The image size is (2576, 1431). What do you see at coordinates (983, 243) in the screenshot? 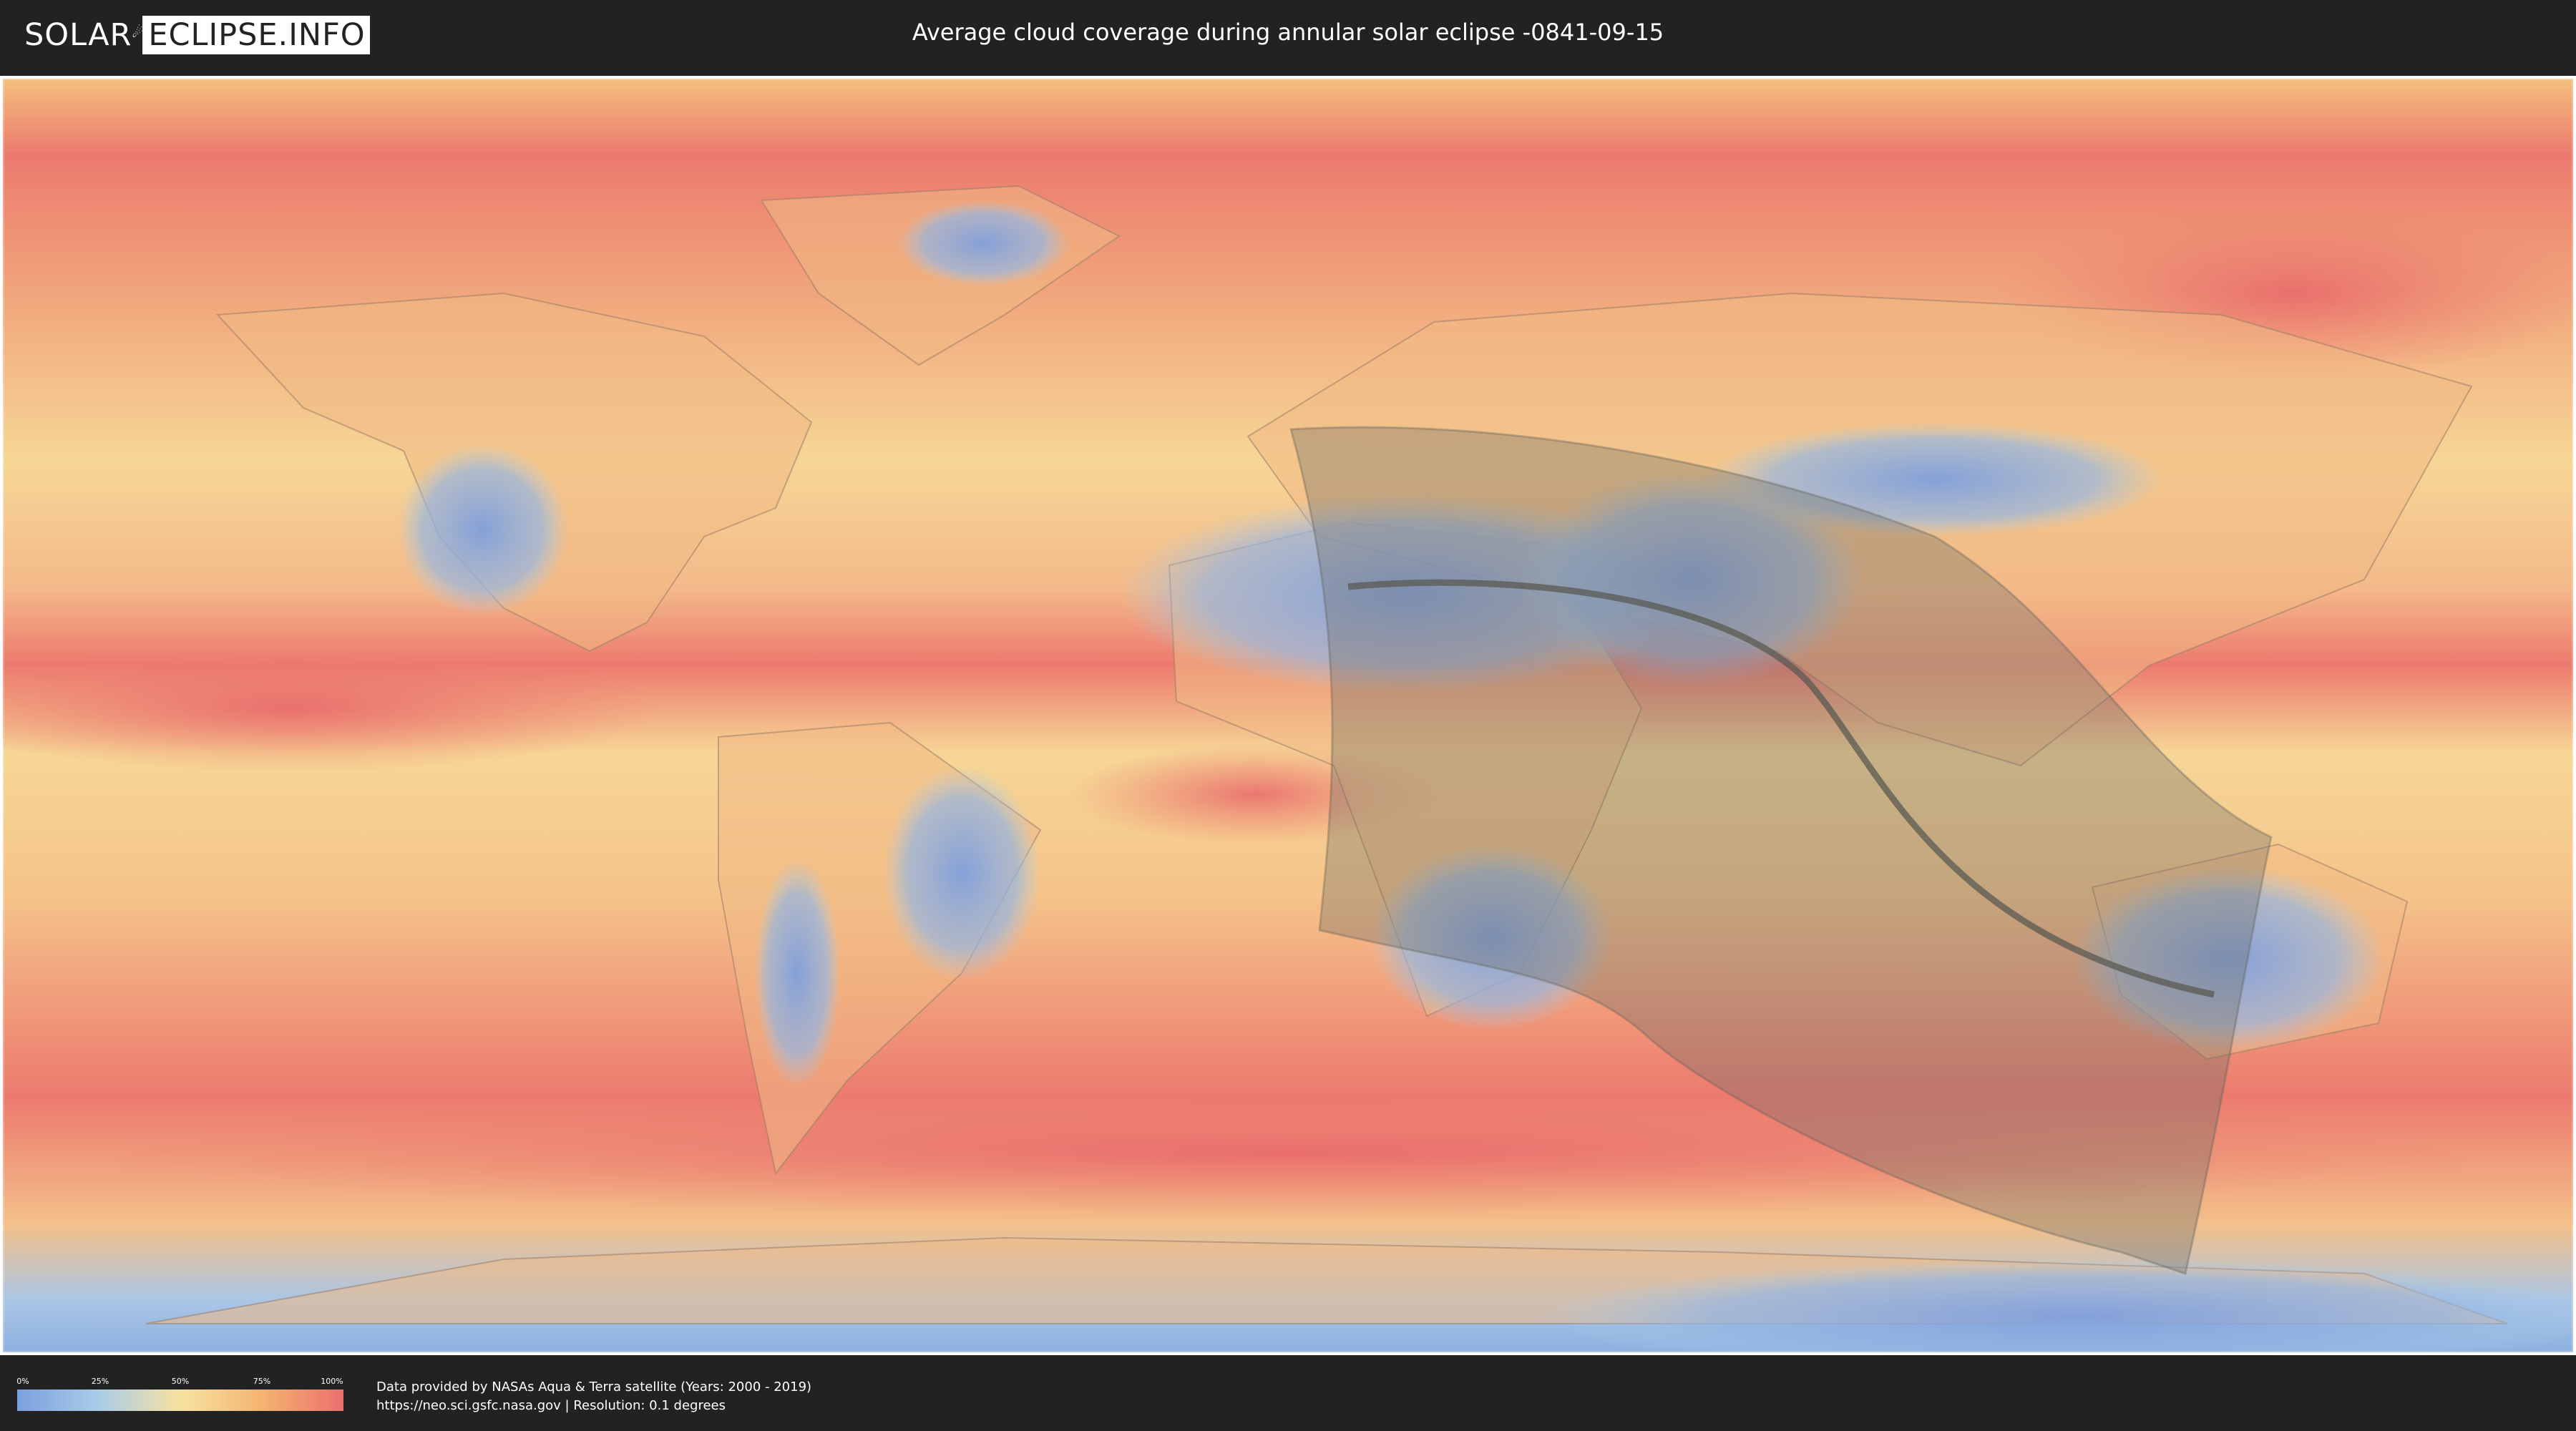
I see `clear-region-greenland` at bounding box center [983, 243].